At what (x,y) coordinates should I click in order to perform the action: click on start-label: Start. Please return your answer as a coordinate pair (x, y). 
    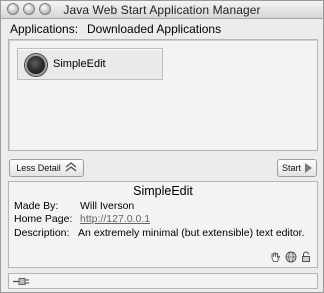
    Looking at the image, I should click on (291, 168).